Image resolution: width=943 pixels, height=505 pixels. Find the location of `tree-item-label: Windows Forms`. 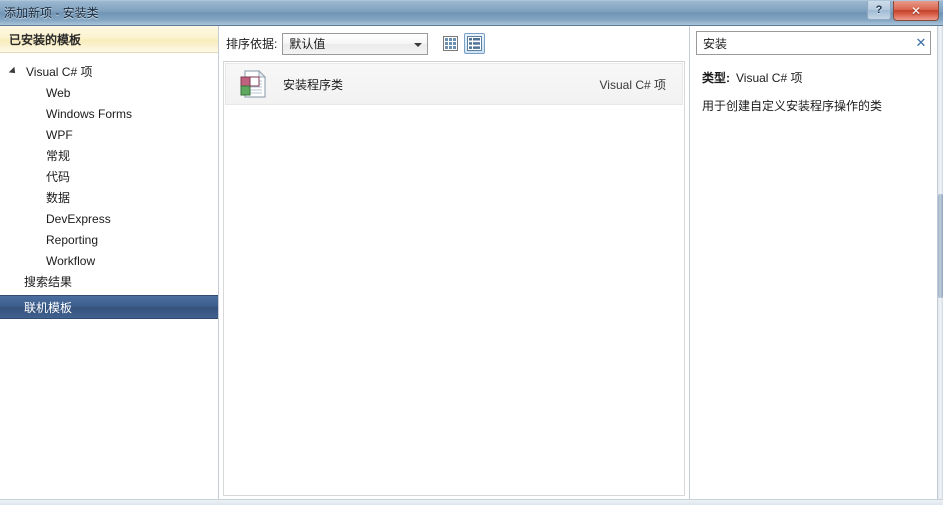

tree-item-label: Windows Forms is located at coordinates (89, 113).